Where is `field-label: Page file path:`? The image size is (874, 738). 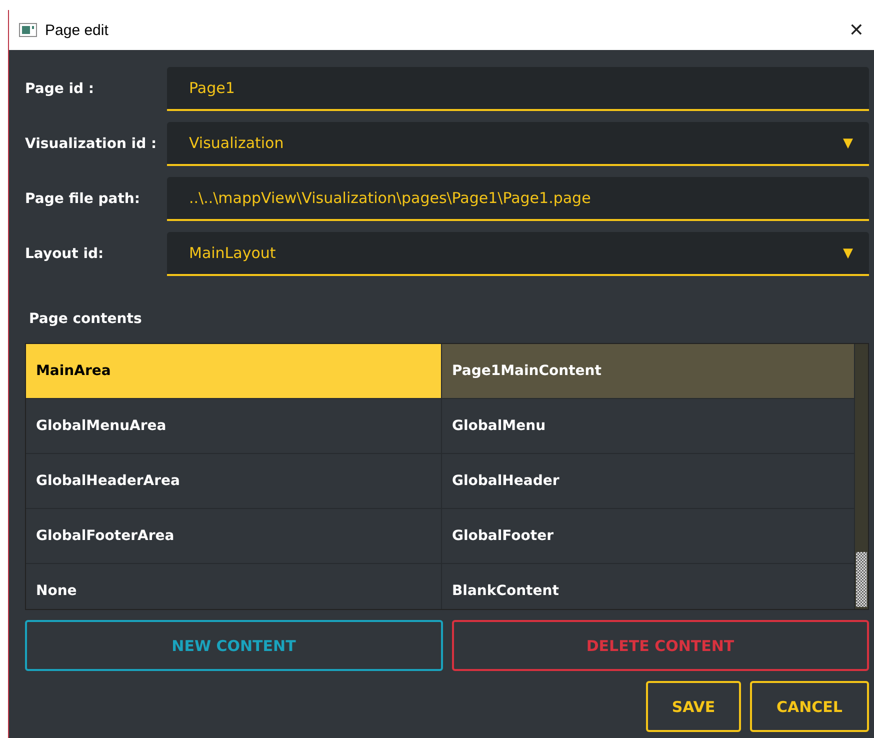
field-label: Page file path: is located at coordinates (83, 199).